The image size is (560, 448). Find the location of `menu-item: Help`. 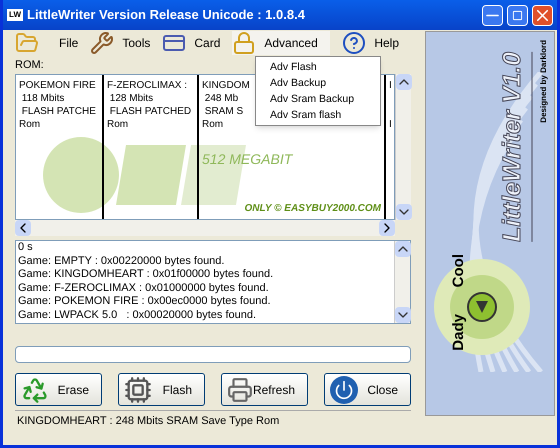

menu-item: Help is located at coordinates (376, 43).